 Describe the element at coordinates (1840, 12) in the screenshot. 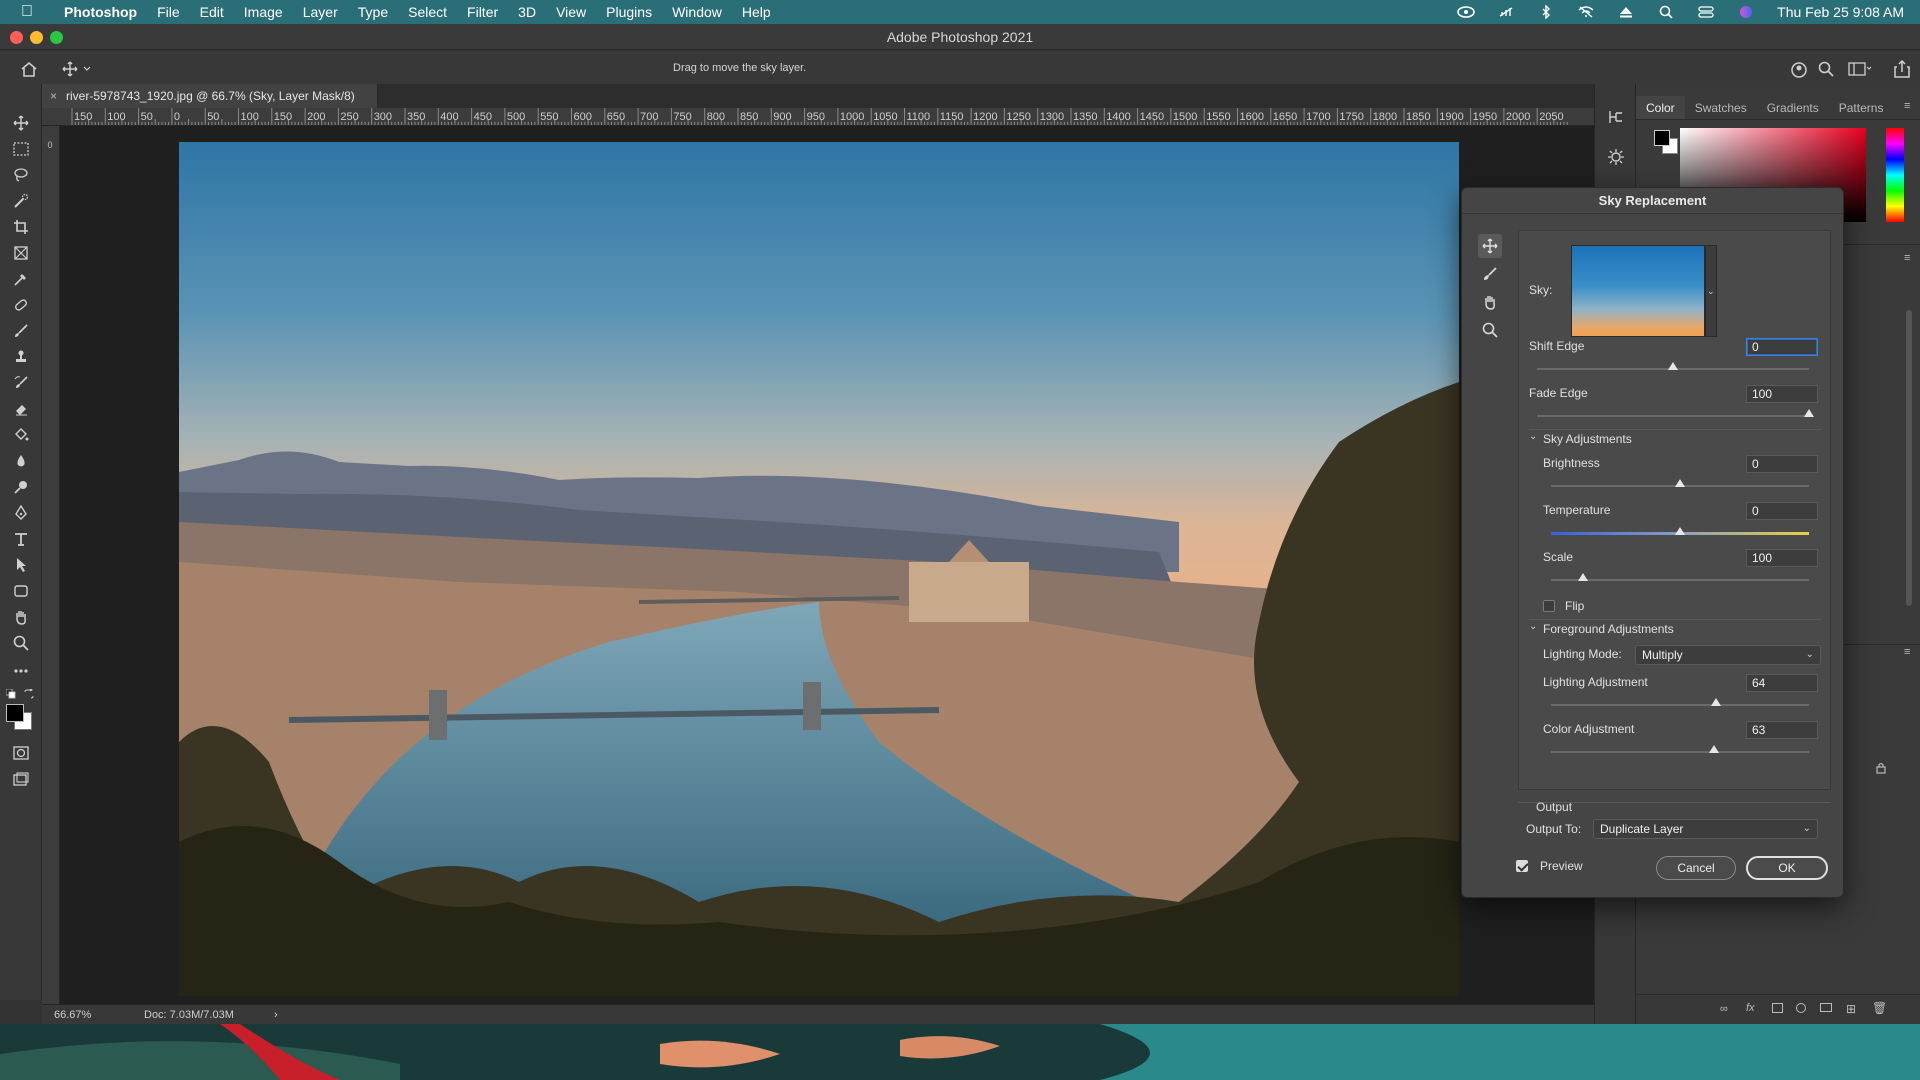

I see `menubar-clock: Thu Feb 25 9:08 AM` at that location.